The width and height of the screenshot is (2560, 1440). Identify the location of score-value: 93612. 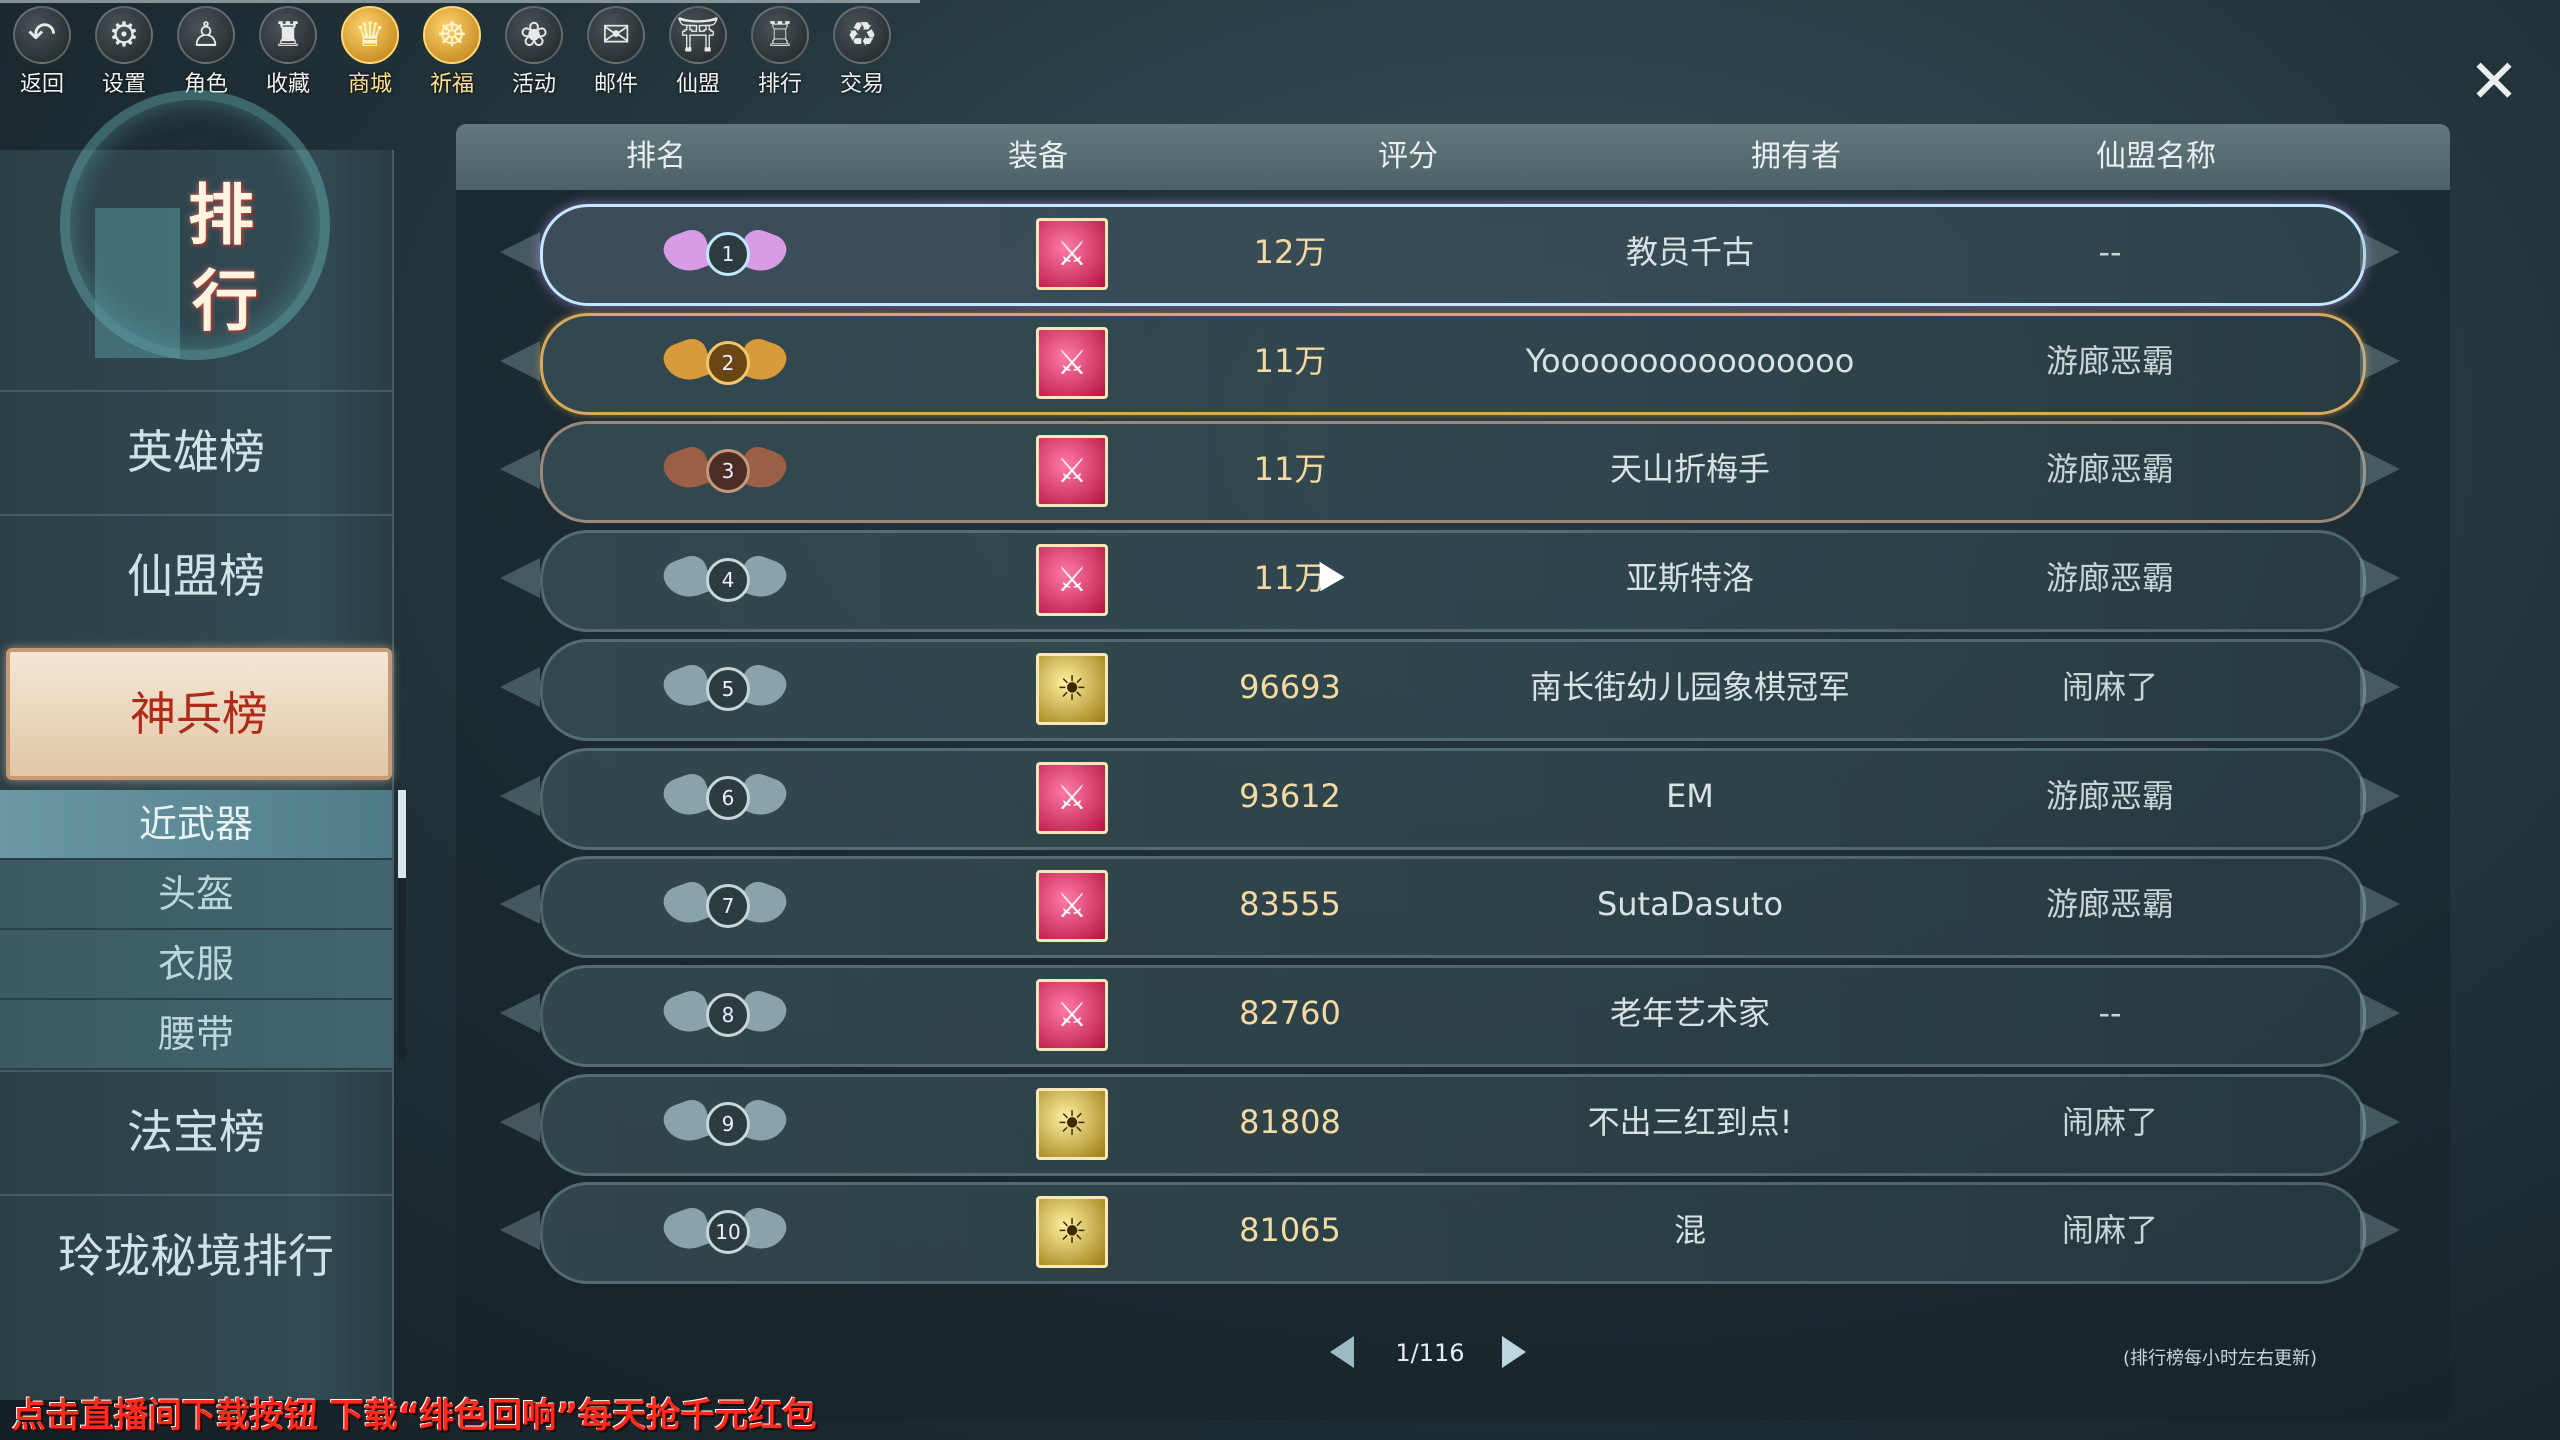
(1290, 796).